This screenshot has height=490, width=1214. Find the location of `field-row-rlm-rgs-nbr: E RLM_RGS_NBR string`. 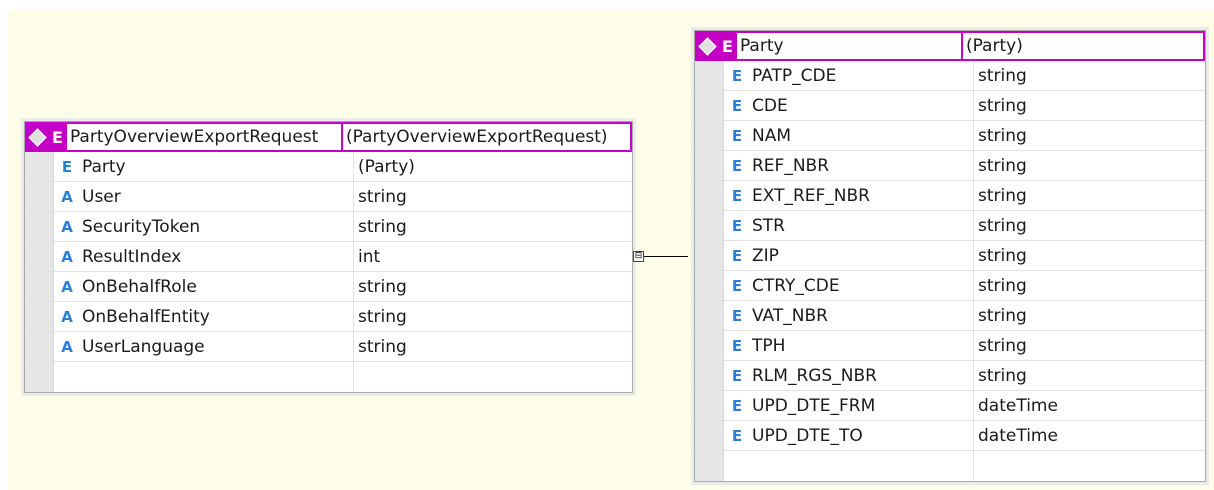

field-row-rlm-rgs-nbr: E RLM_RGS_NBR string is located at coordinates (950, 376).